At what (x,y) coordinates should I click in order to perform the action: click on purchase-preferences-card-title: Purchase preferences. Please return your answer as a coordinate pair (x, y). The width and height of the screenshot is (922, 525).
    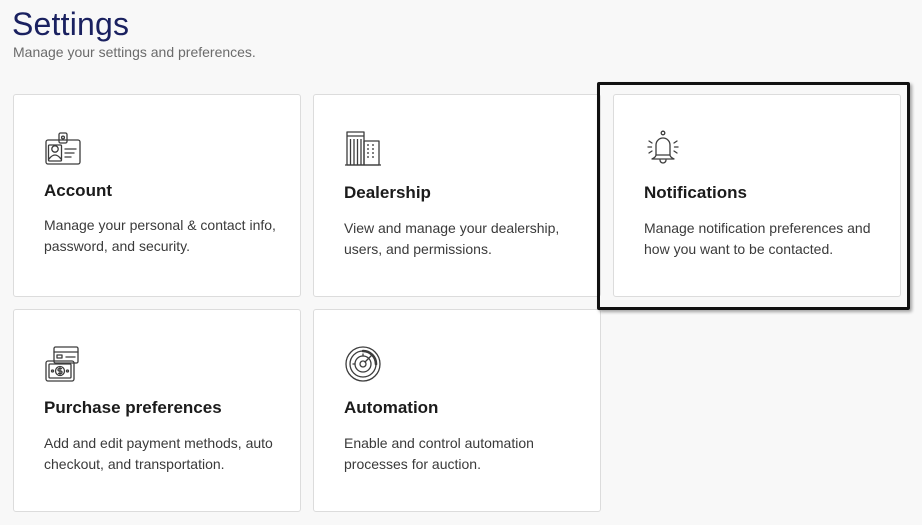
    Looking at the image, I should click on (133, 407).